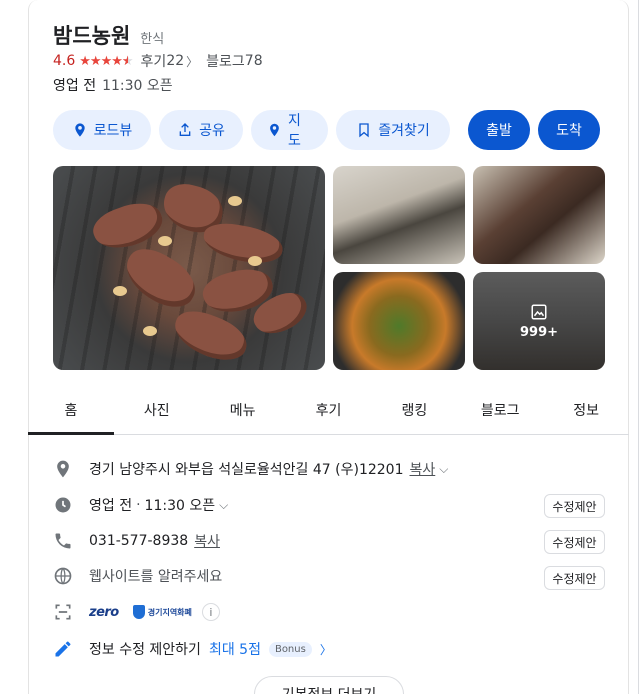  What do you see at coordinates (225, 61) in the screenshot?
I see `blog-label: 블로그` at bounding box center [225, 61].